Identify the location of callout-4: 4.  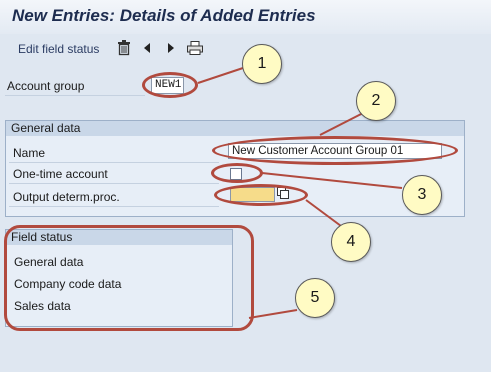
(351, 242).